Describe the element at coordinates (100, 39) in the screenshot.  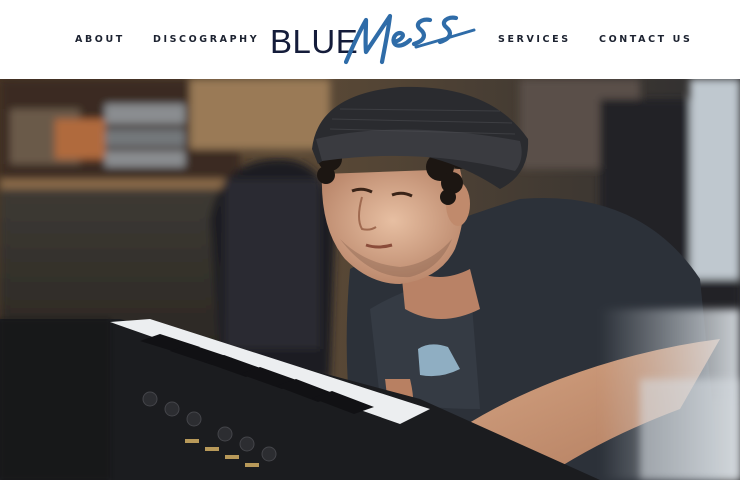
I see `nav-about-link: ABOUT` at that location.